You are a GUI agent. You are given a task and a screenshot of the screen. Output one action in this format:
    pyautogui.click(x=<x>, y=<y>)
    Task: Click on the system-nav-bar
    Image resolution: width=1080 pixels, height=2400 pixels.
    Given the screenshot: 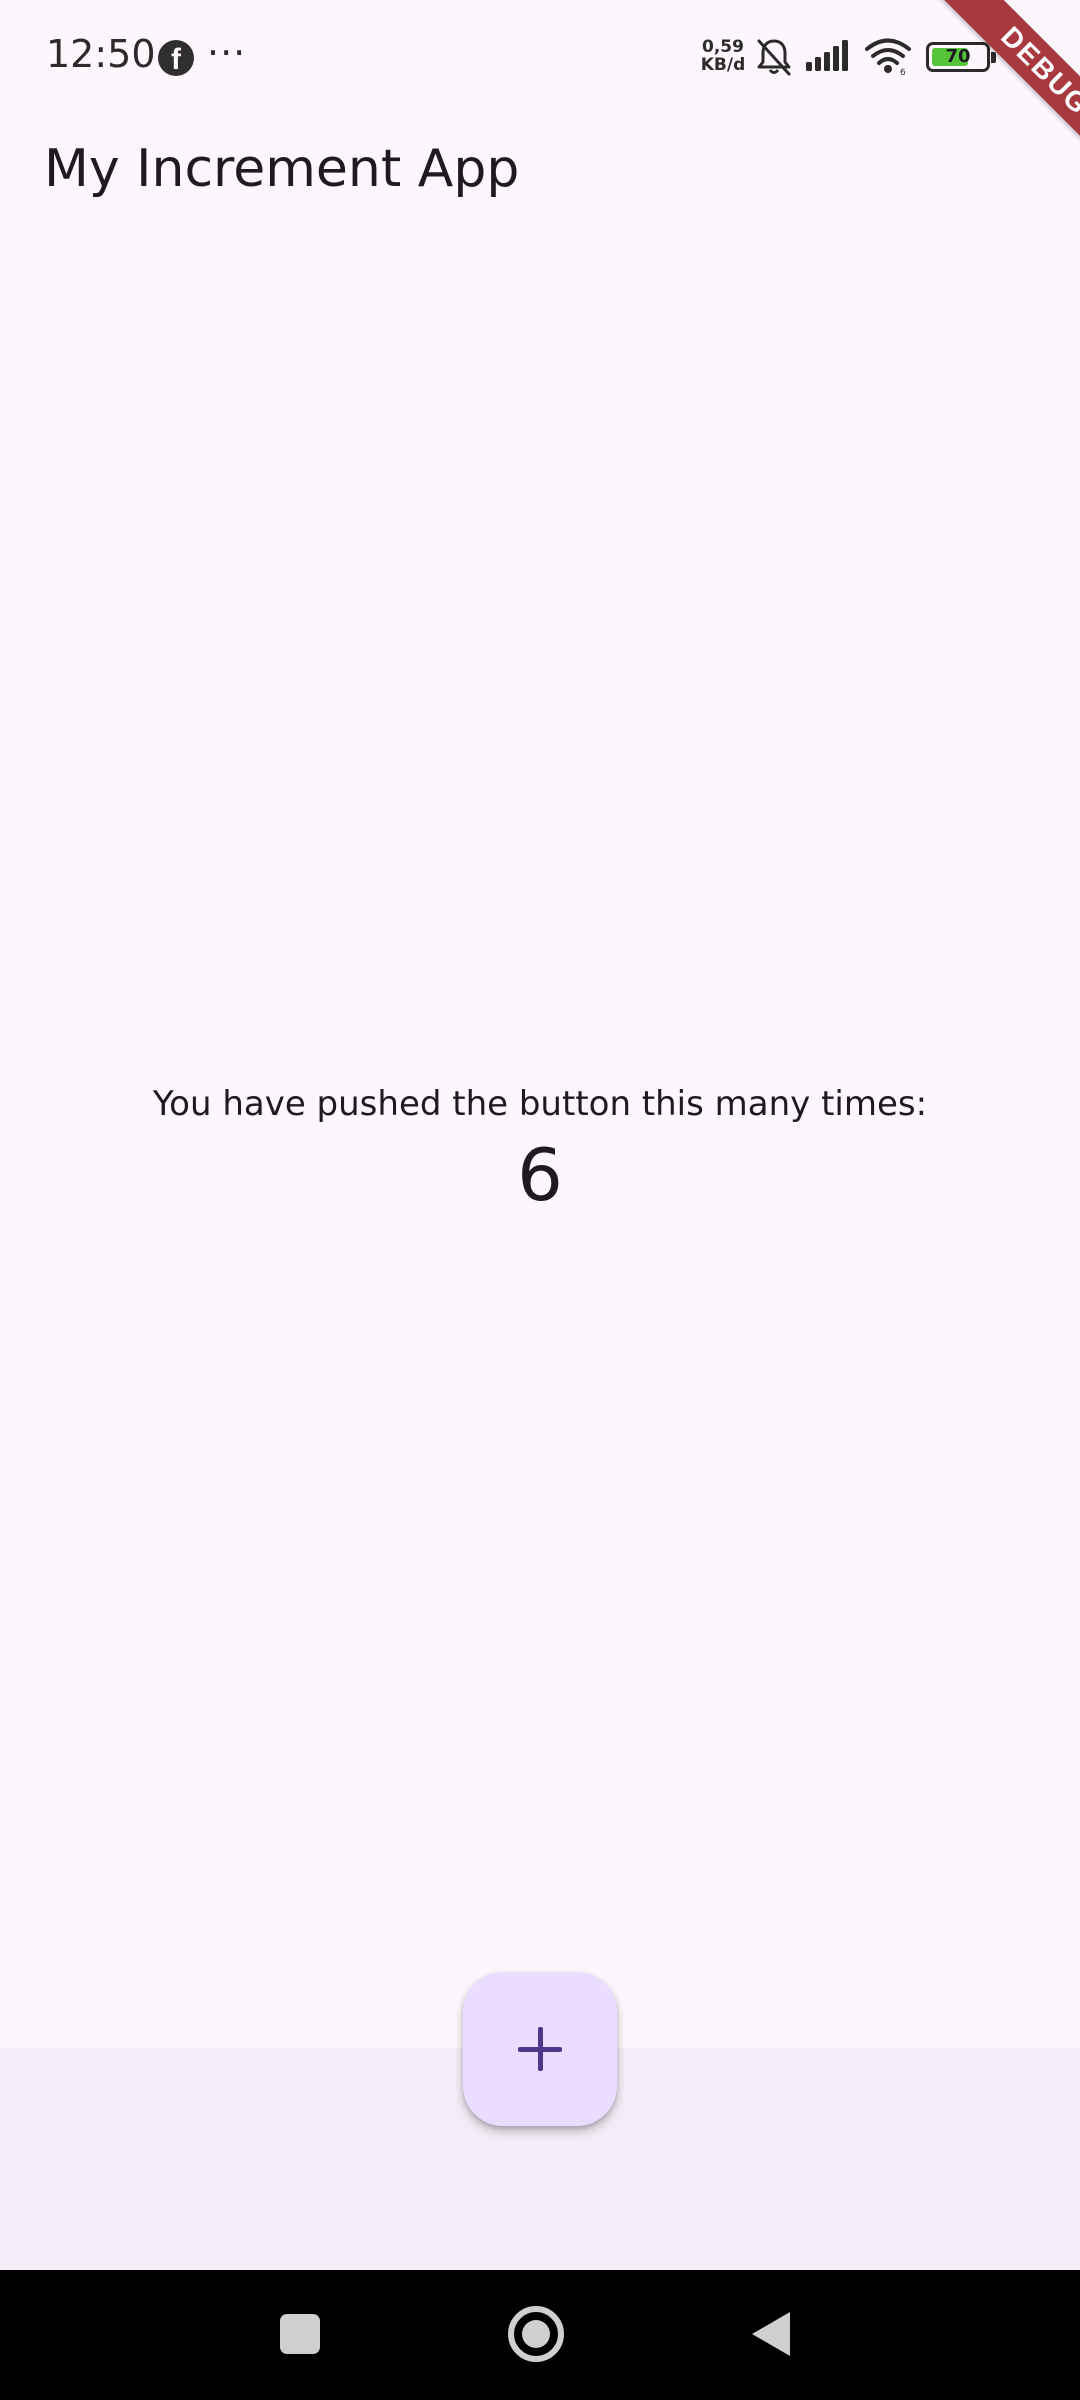 What is the action you would take?
    pyautogui.click(x=540, y=2335)
    